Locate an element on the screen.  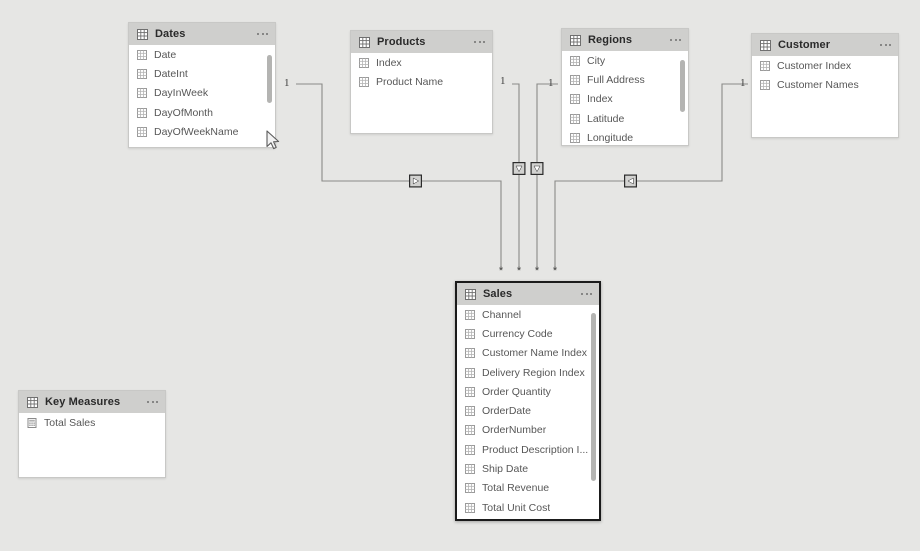
field-row: Customer Names is located at coordinates (825, 84).